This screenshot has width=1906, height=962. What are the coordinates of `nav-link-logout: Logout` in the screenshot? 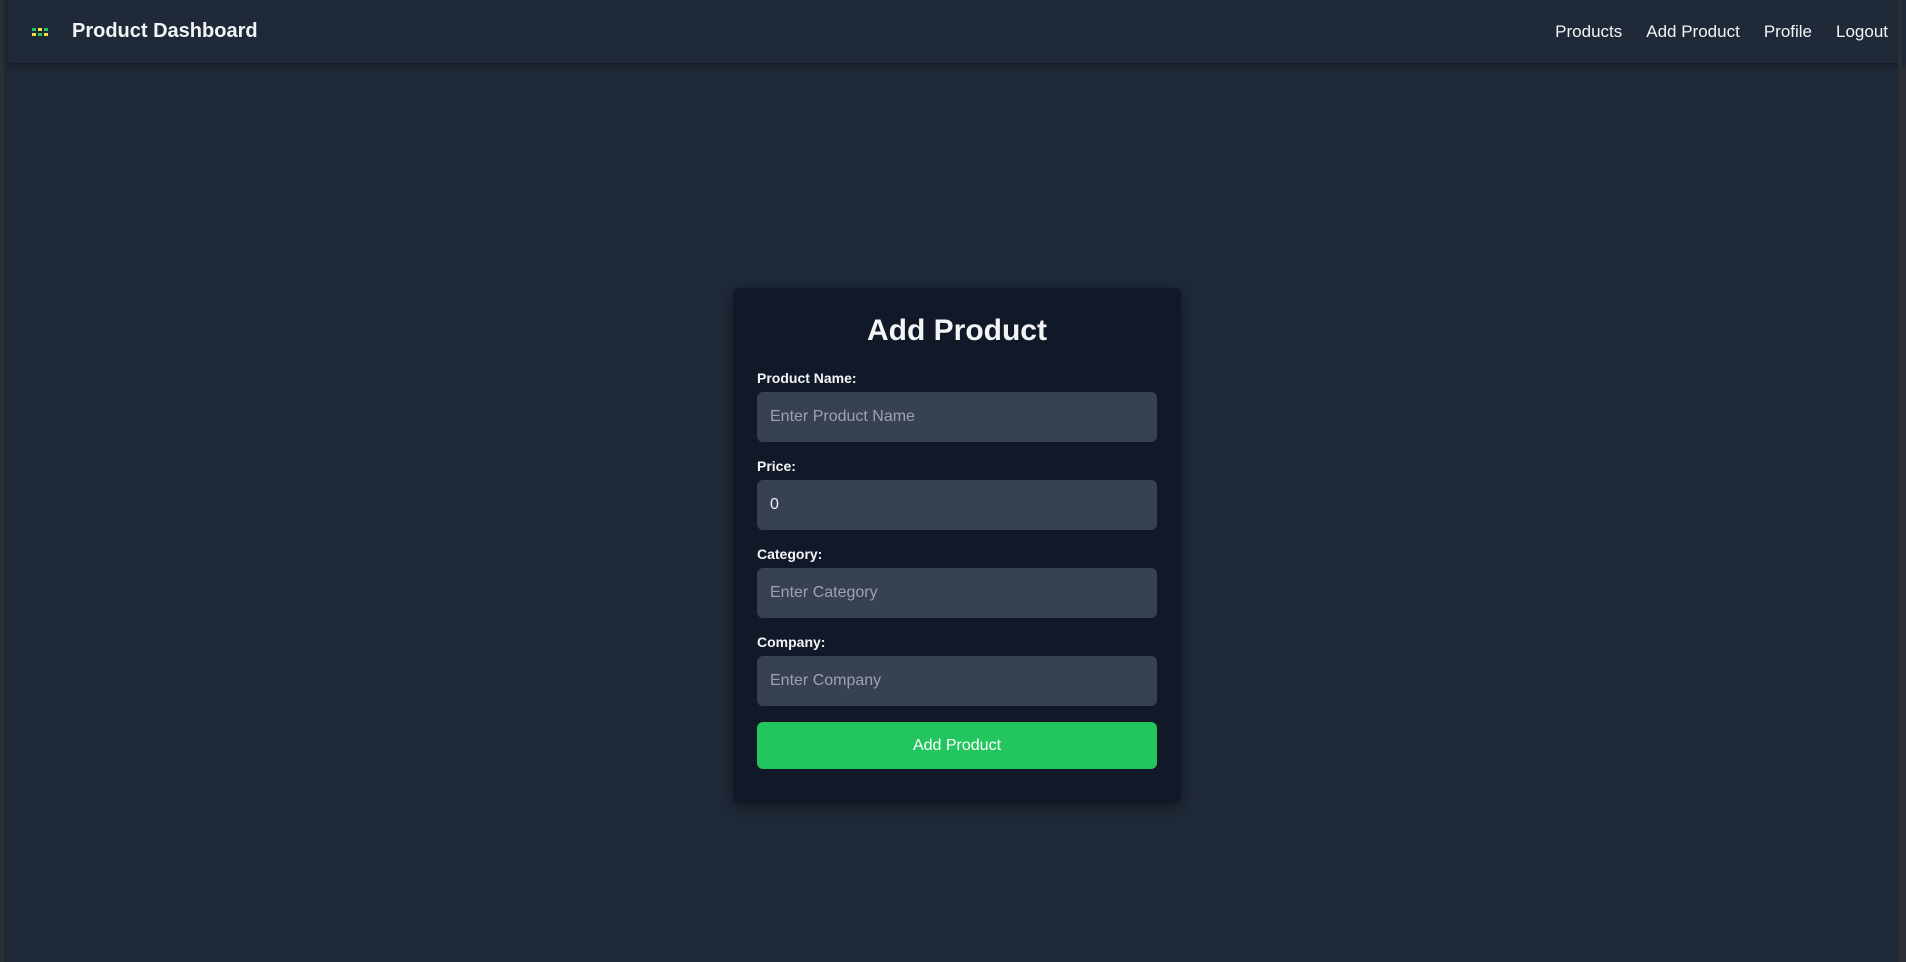 It's located at (1862, 32).